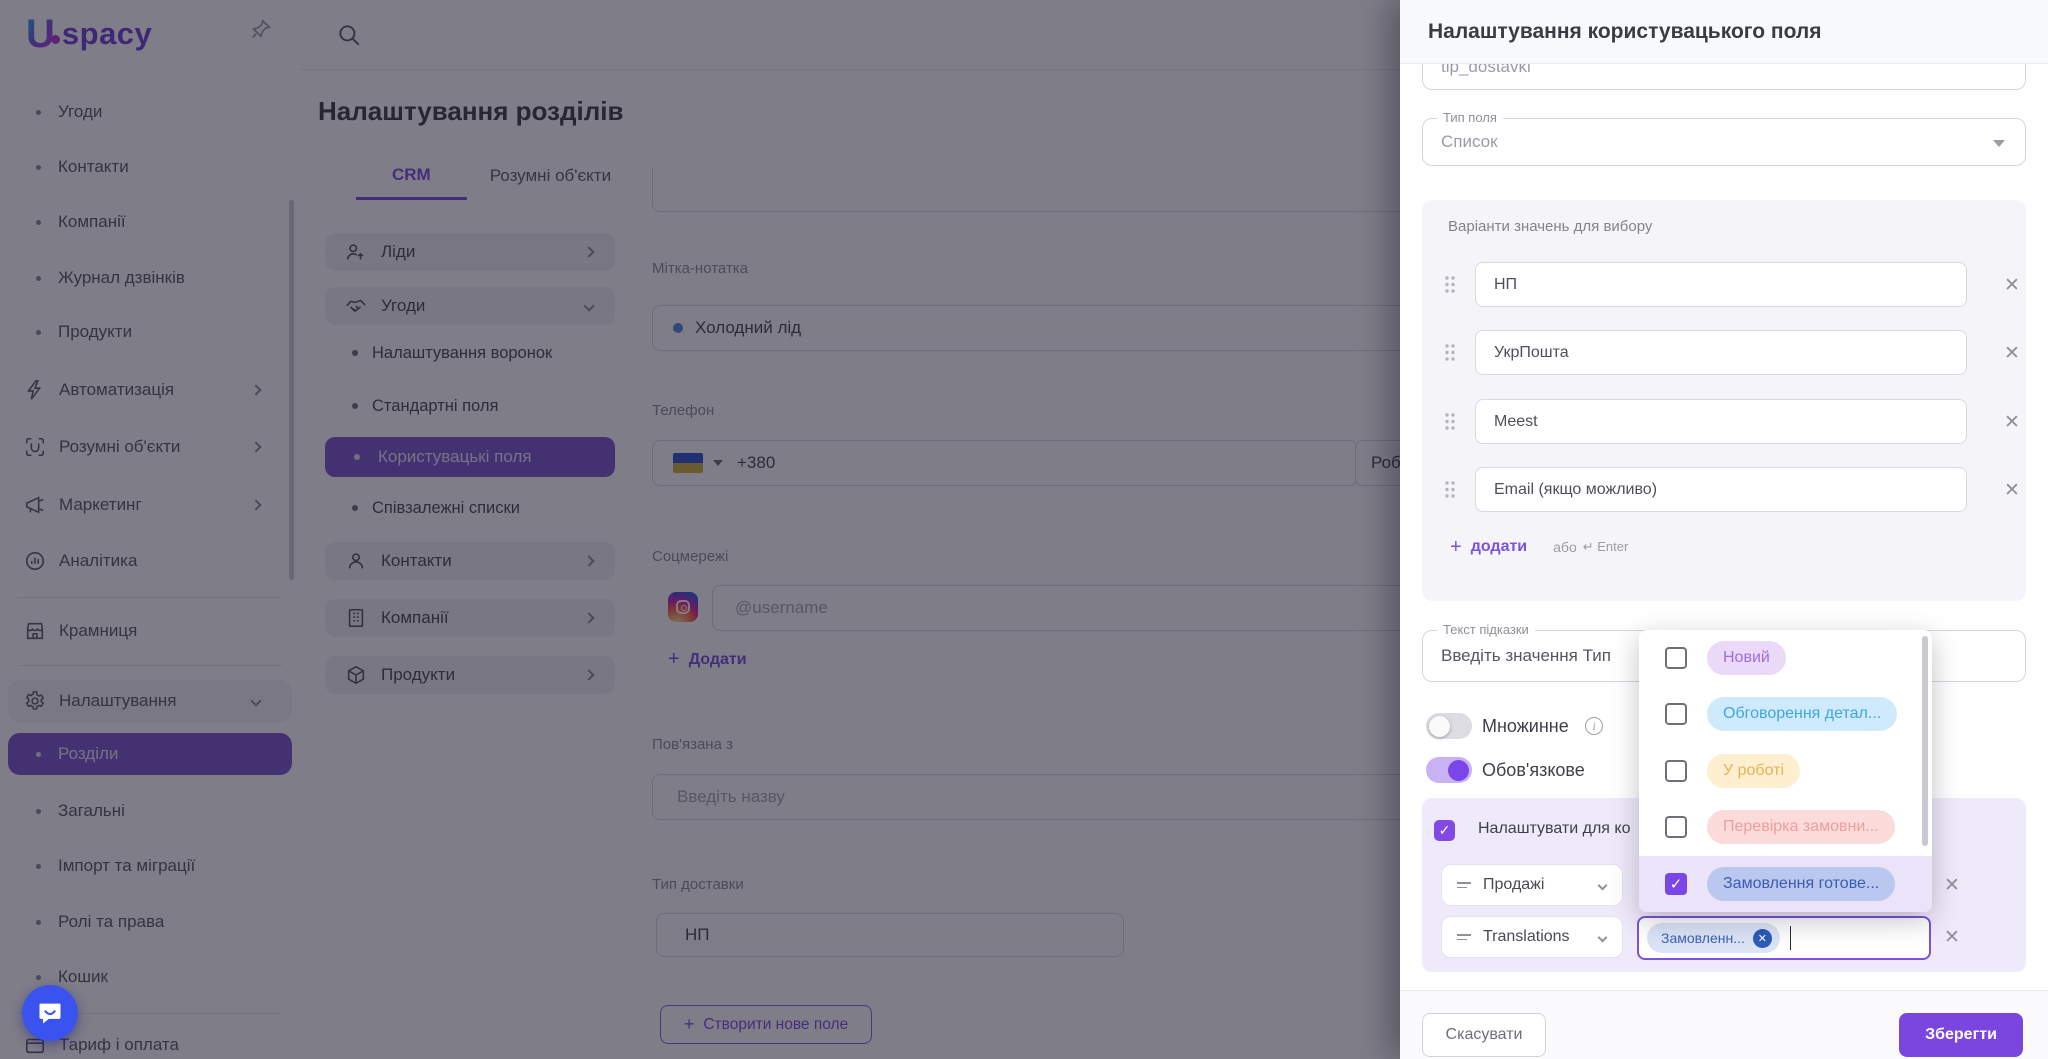 The height and width of the screenshot is (1059, 2048). I want to click on pipeline-select-translations: Translations, so click(1532, 937).